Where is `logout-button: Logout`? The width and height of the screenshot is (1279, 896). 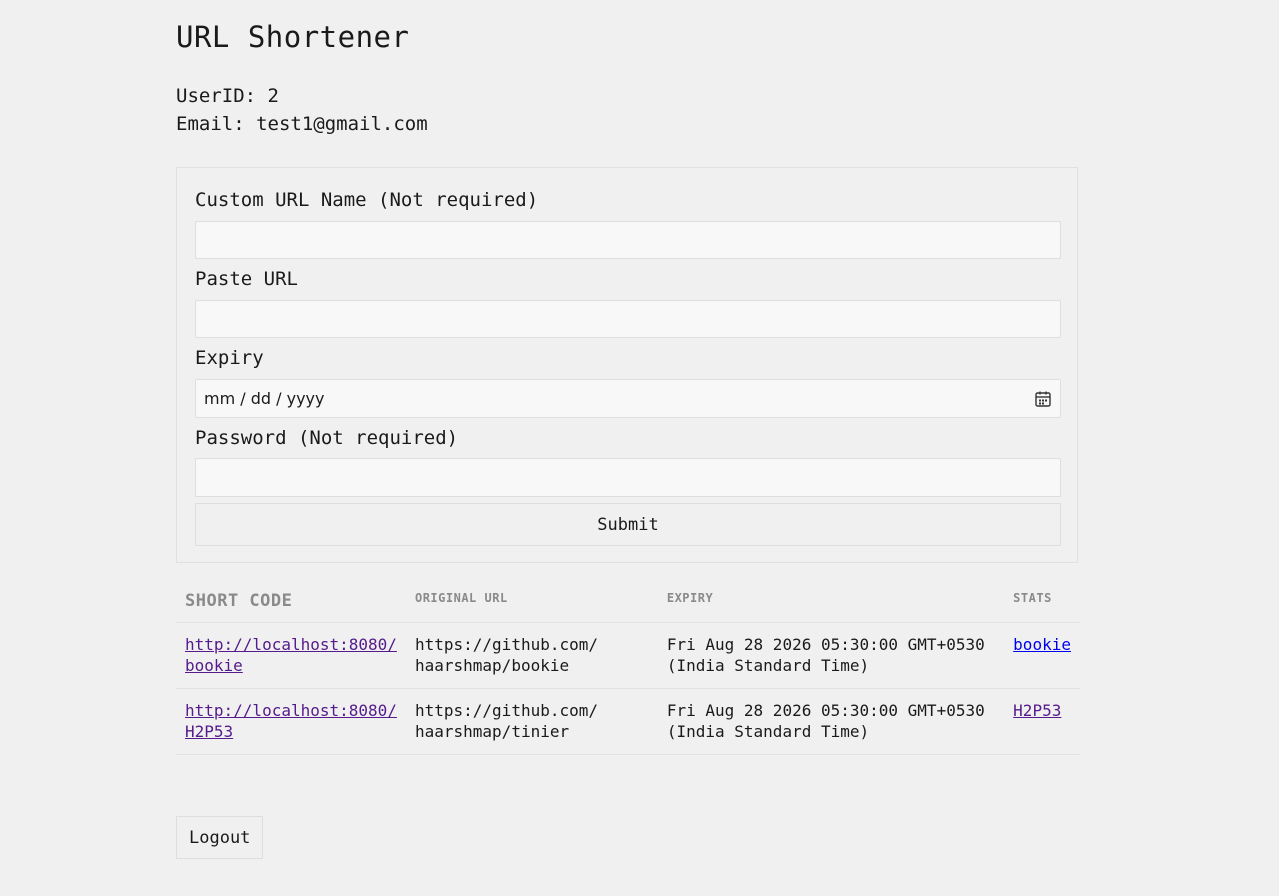 logout-button: Logout is located at coordinates (220, 837).